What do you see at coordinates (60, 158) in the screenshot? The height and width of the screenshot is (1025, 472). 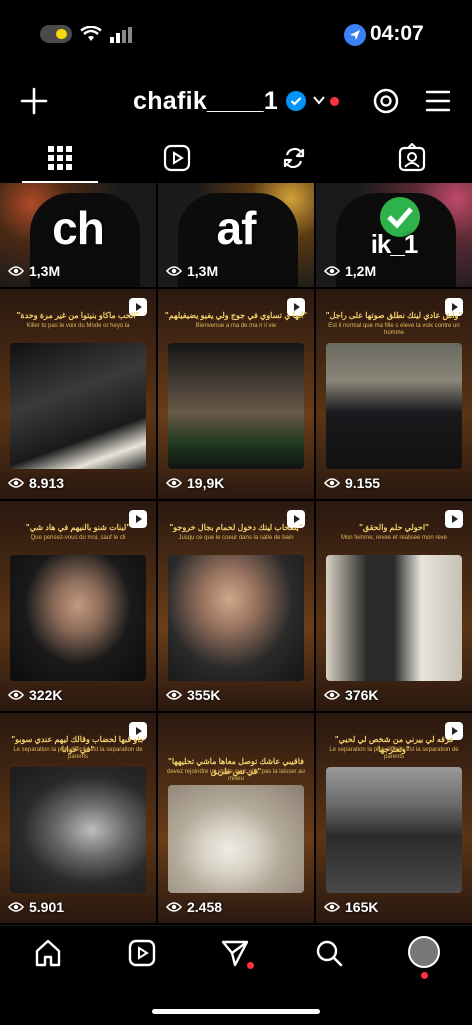 I see `tab-posts-grid-icon` at bounding box center [60, 158].